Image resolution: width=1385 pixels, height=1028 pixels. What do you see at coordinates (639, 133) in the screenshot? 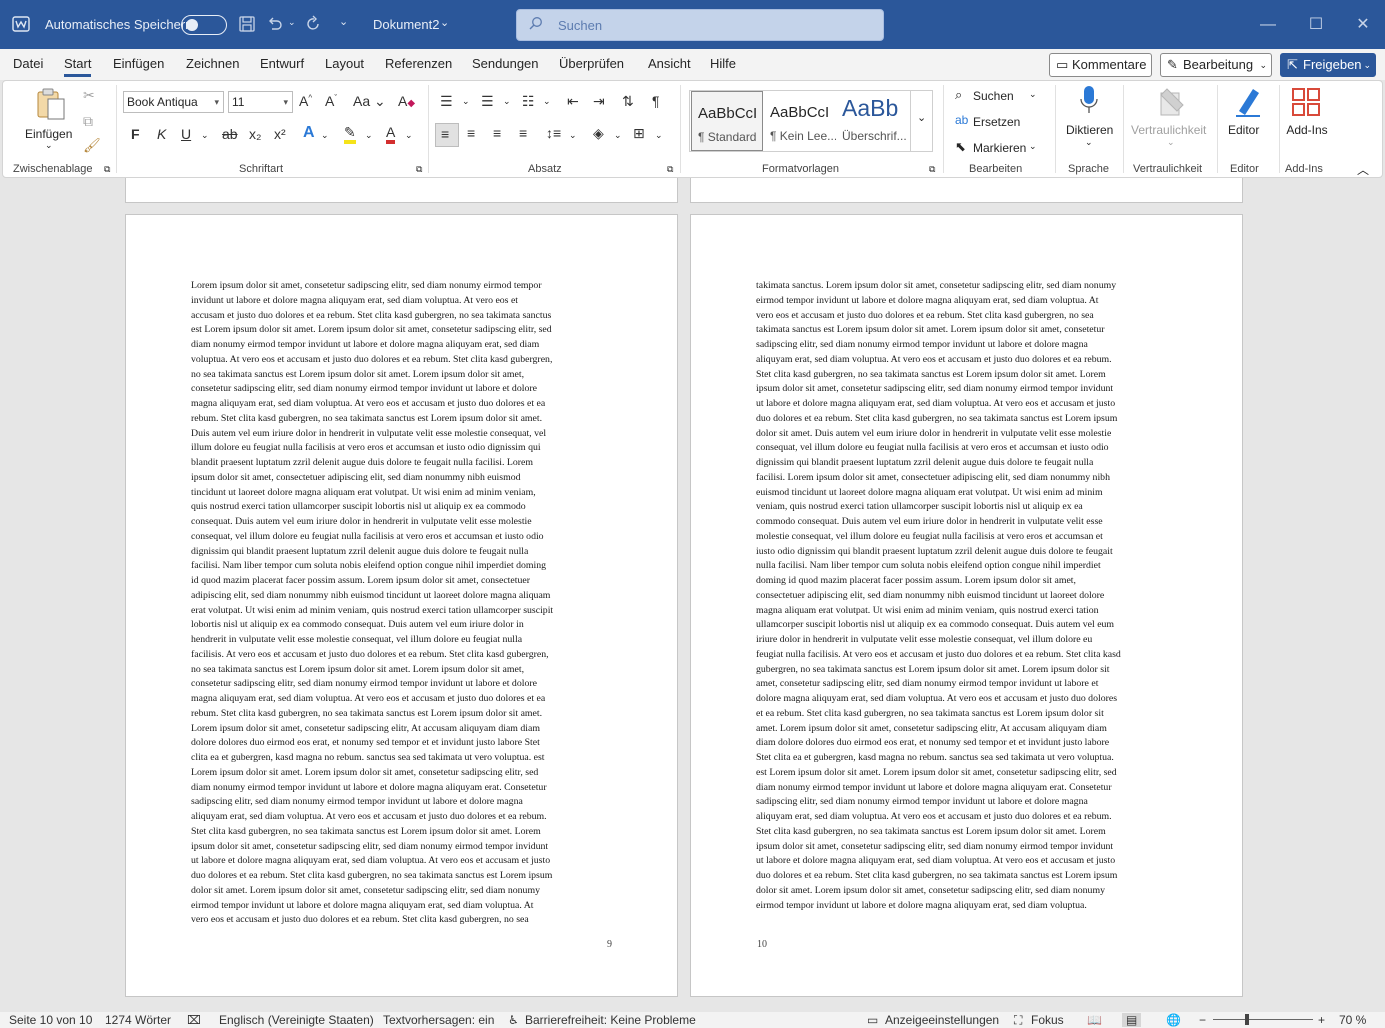
I see `borders-icon: ⊞` at bounding box center [639, 133].